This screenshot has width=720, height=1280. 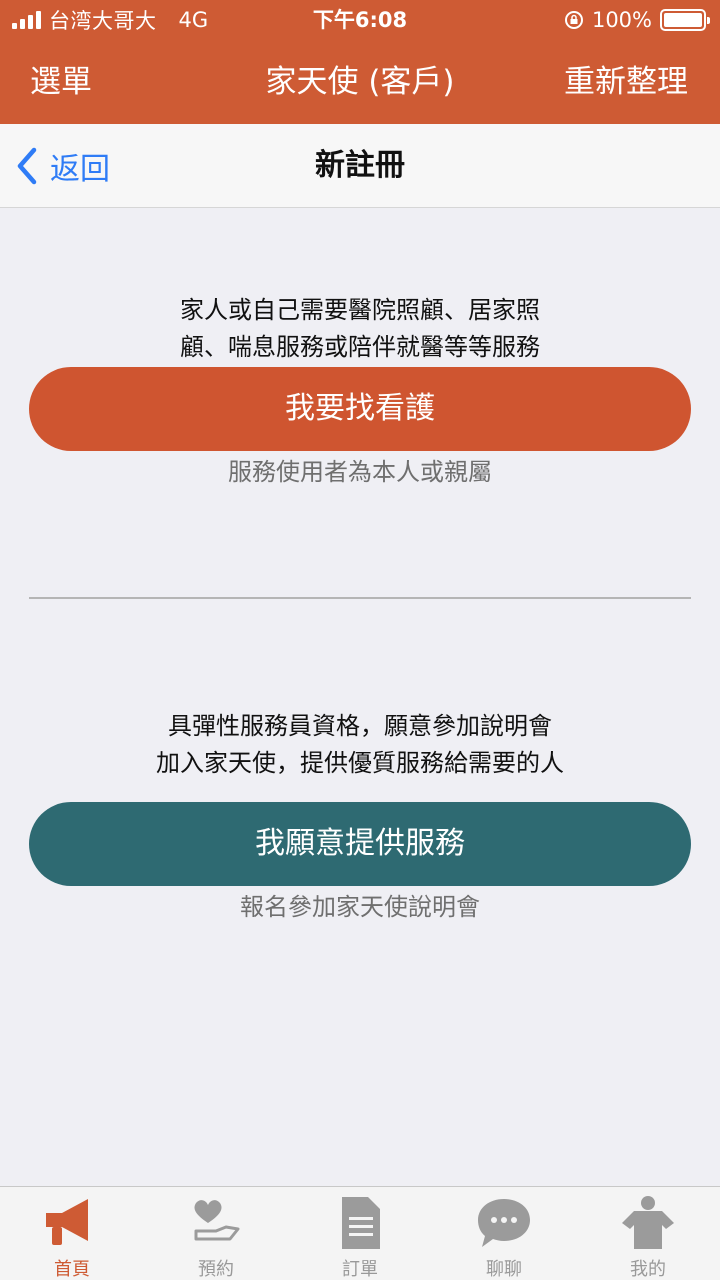 What do you see at coordinates (360, 82) in the screenshot?
I see `app-header: 選單 家天使 (客戶) 重新整理` at bounding box center [360, 82].